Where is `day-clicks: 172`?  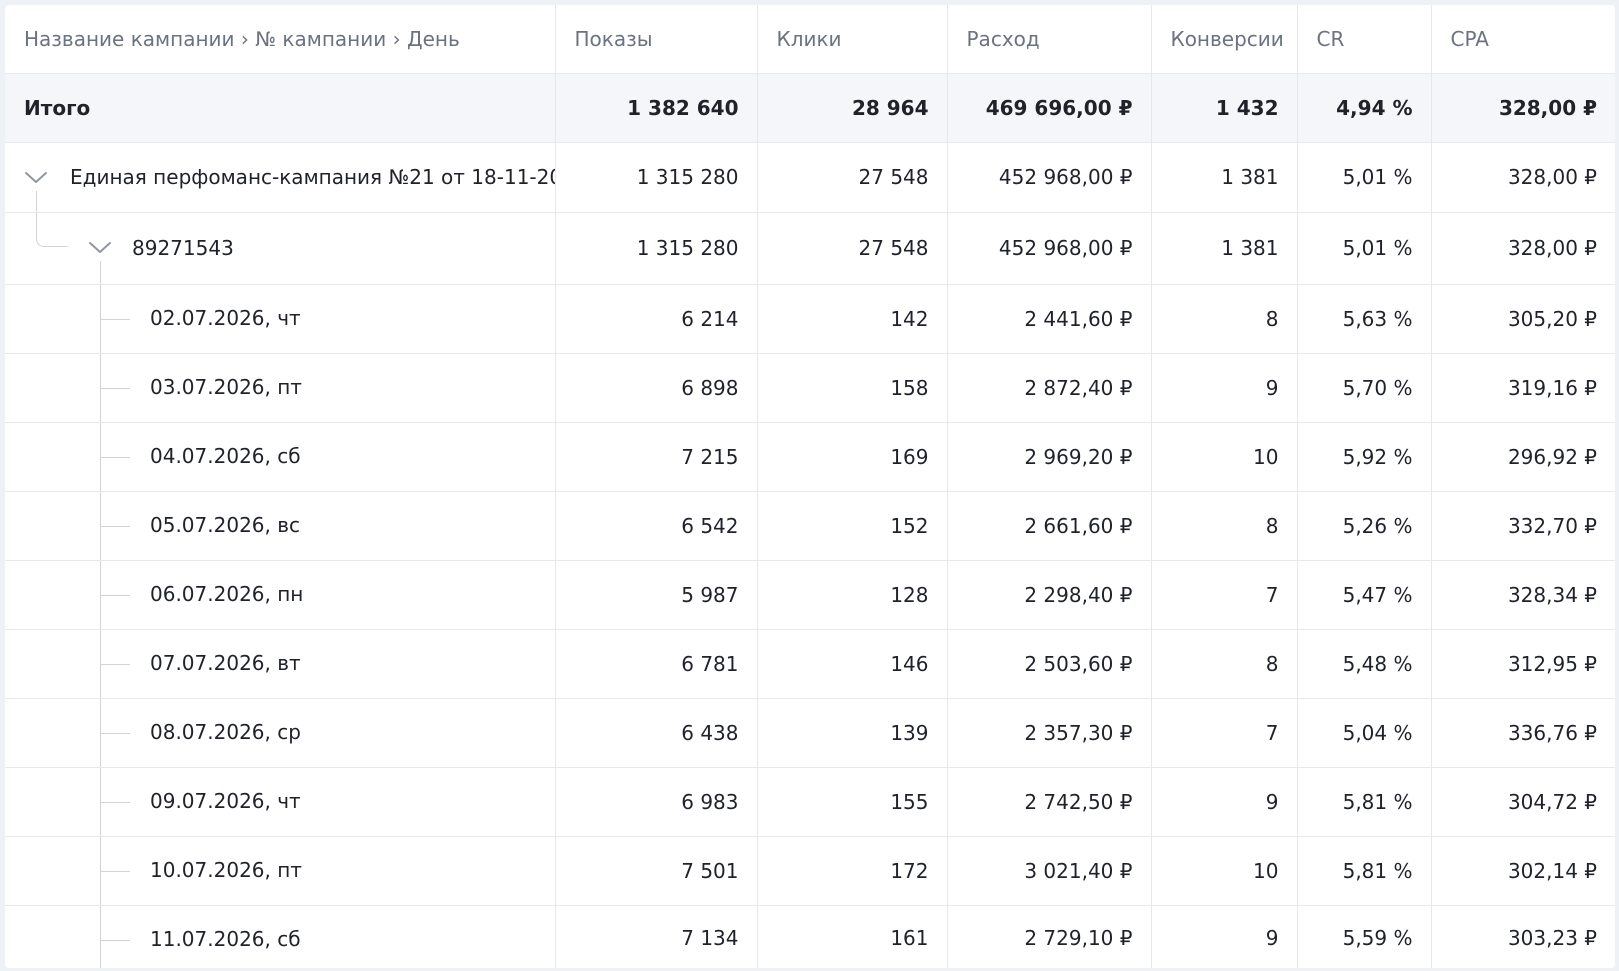
day-clicks: 172 is located at coordinates (852, 871).